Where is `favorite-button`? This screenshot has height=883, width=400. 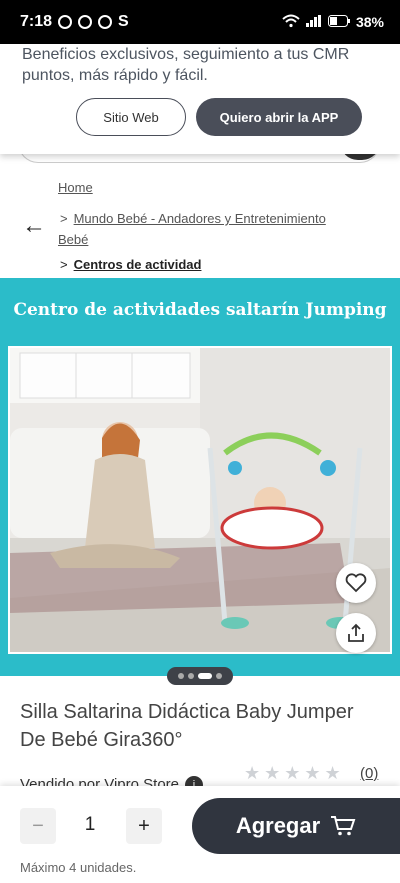 favorite-button is located at coordinates (356, 583).